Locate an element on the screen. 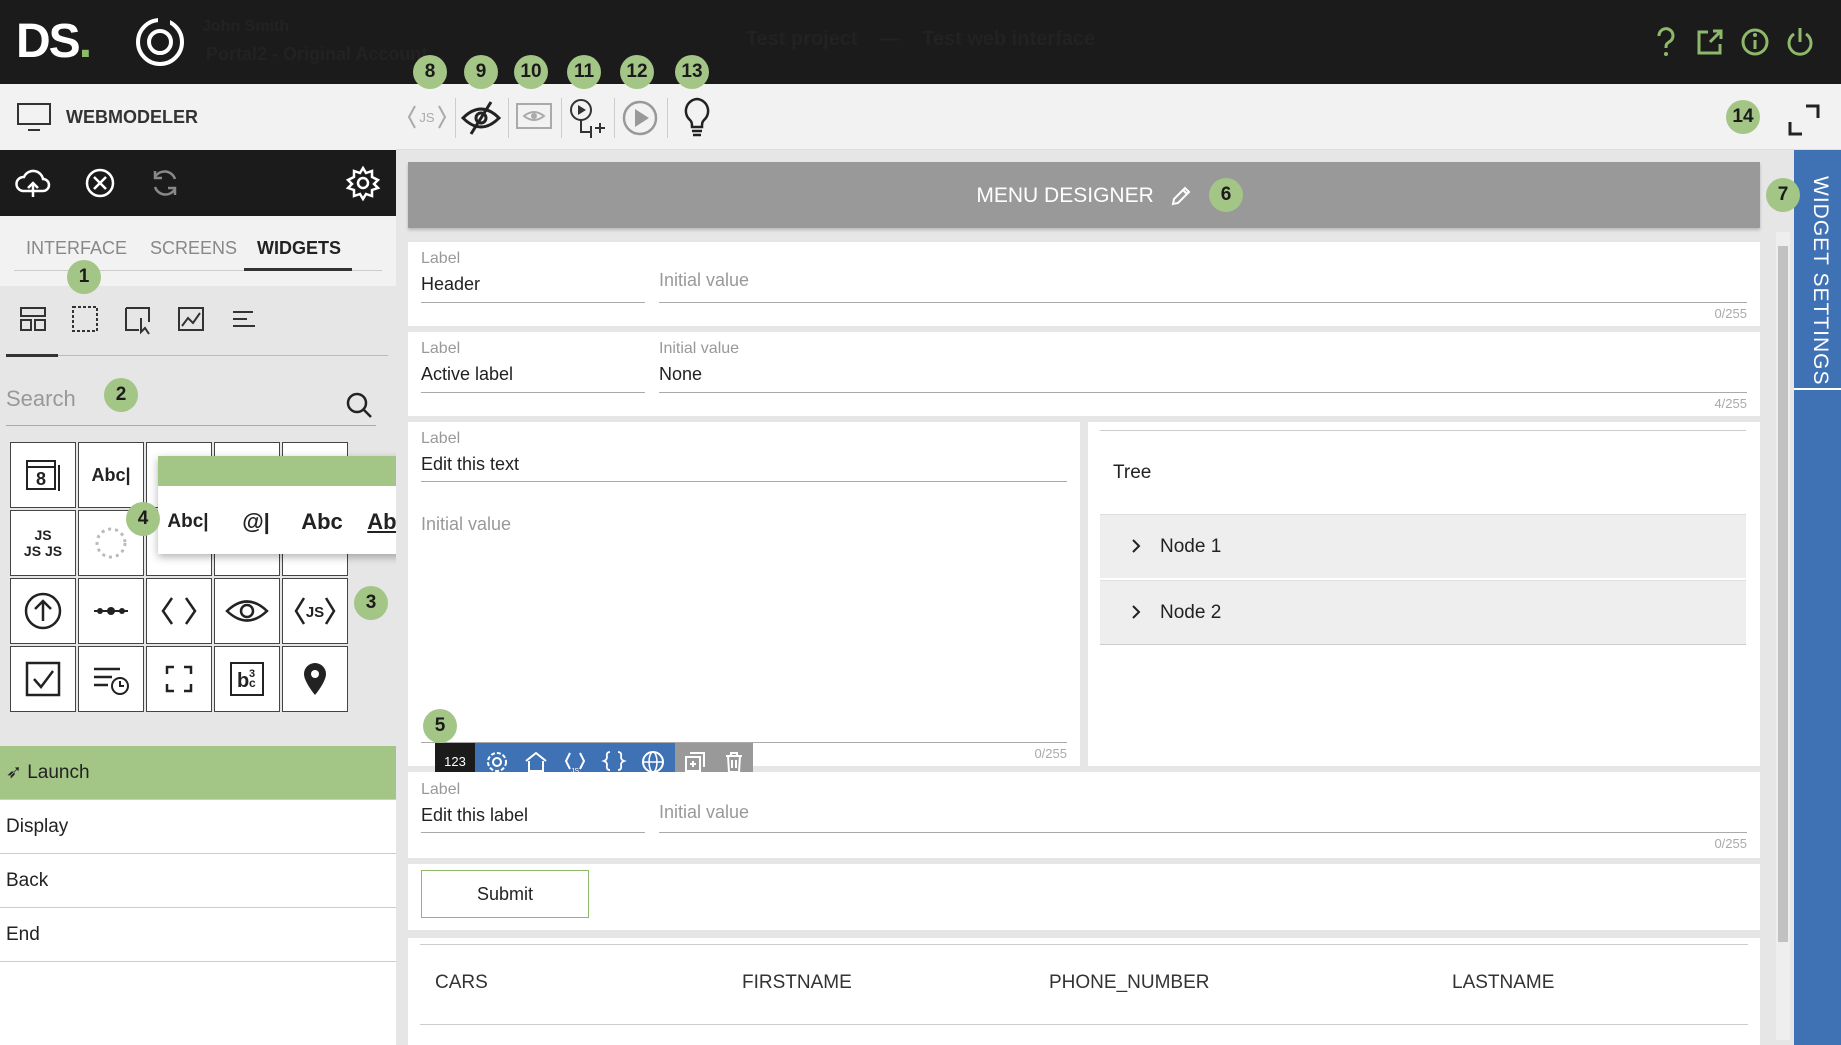  field-card-active-label is located at coordinates (1084, 374).